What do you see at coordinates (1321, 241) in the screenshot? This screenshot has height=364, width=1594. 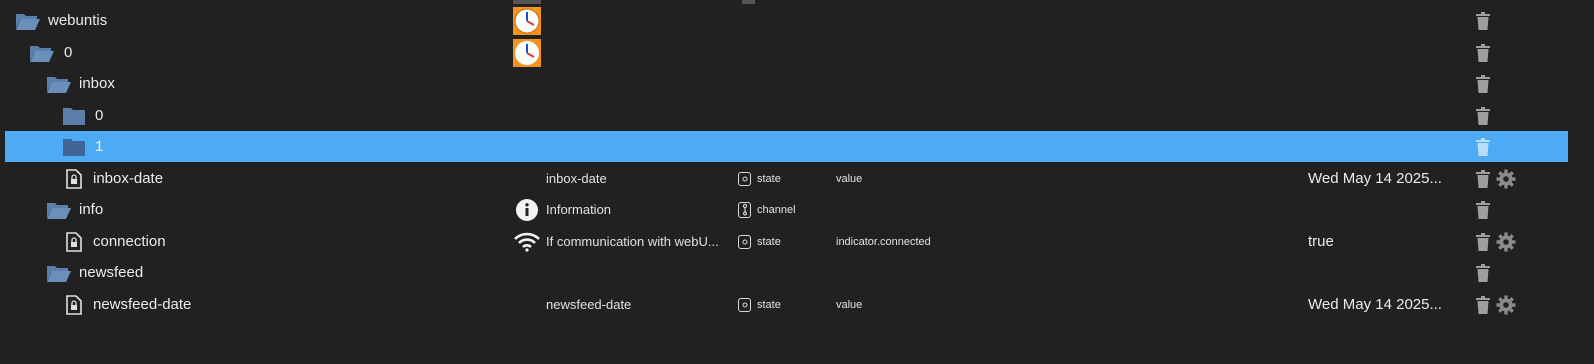 I see `row-value: true` at bounding box center [1321, 241].